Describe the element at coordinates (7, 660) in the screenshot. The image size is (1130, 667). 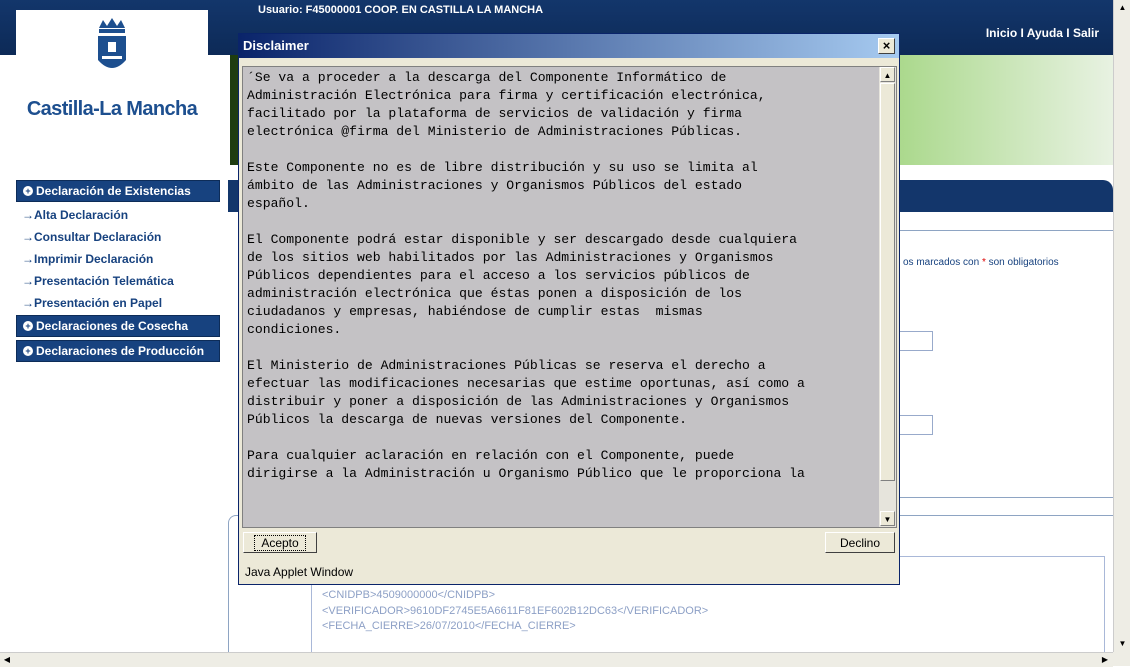
I see `scroll-left-icon: ◀` at that location.